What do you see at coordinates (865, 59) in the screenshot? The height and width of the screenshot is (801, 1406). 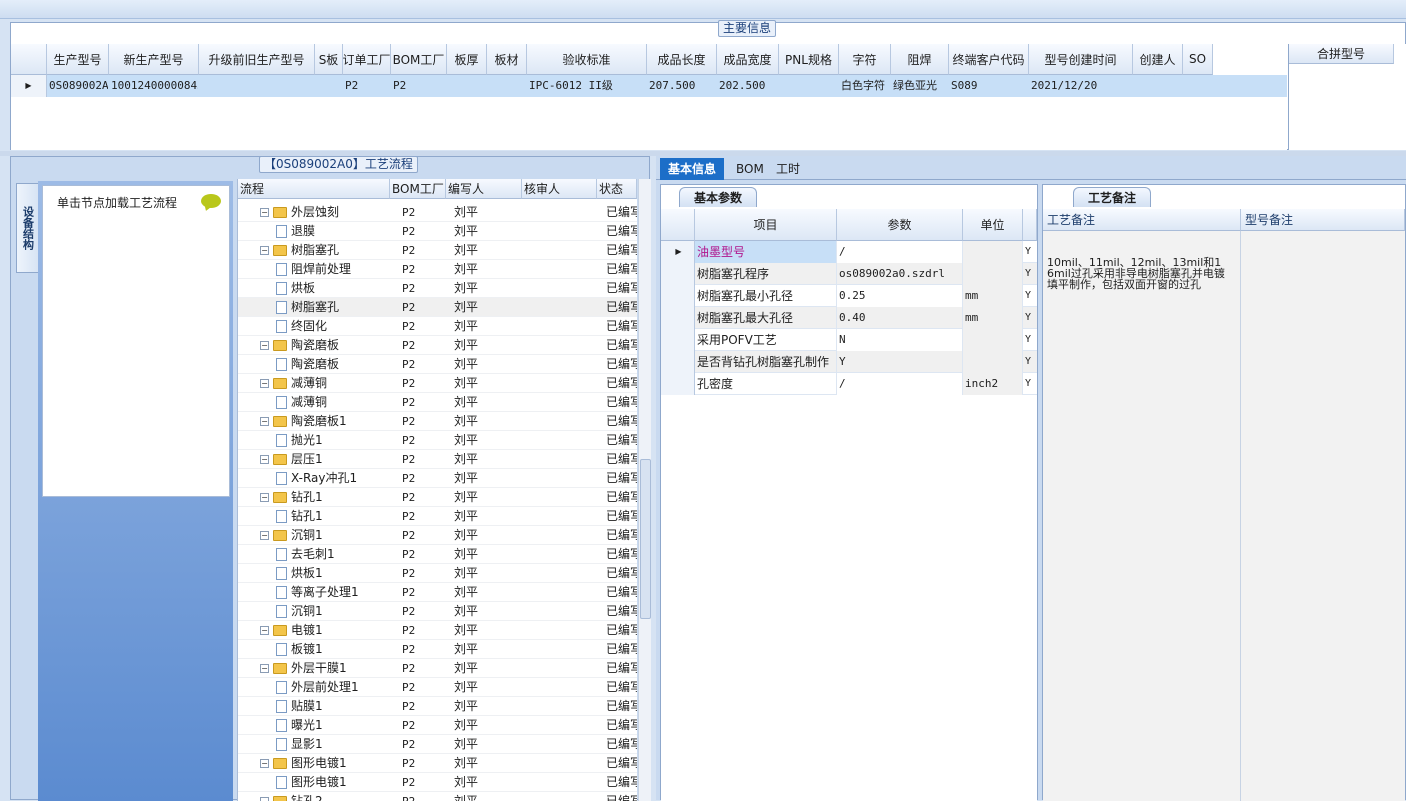 I see `column-header: 字符` at bounding box center [865, 59].